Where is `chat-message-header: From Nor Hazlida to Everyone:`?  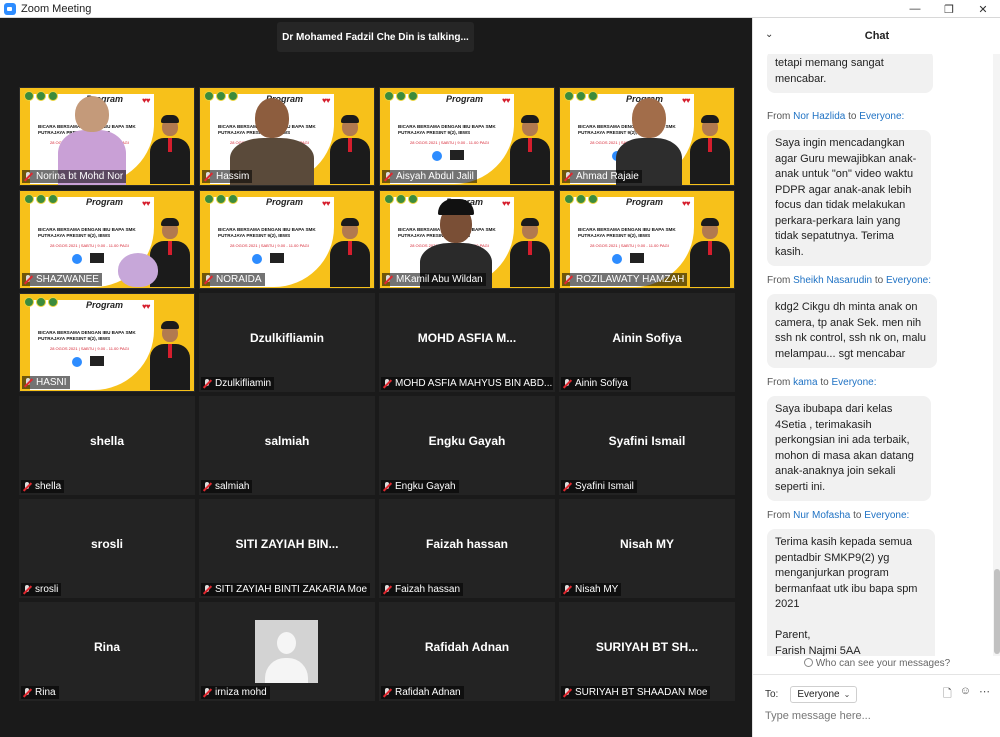 chat-message-header: From Nor Hazlida to Everyone: is located at coordinates (835, 116).